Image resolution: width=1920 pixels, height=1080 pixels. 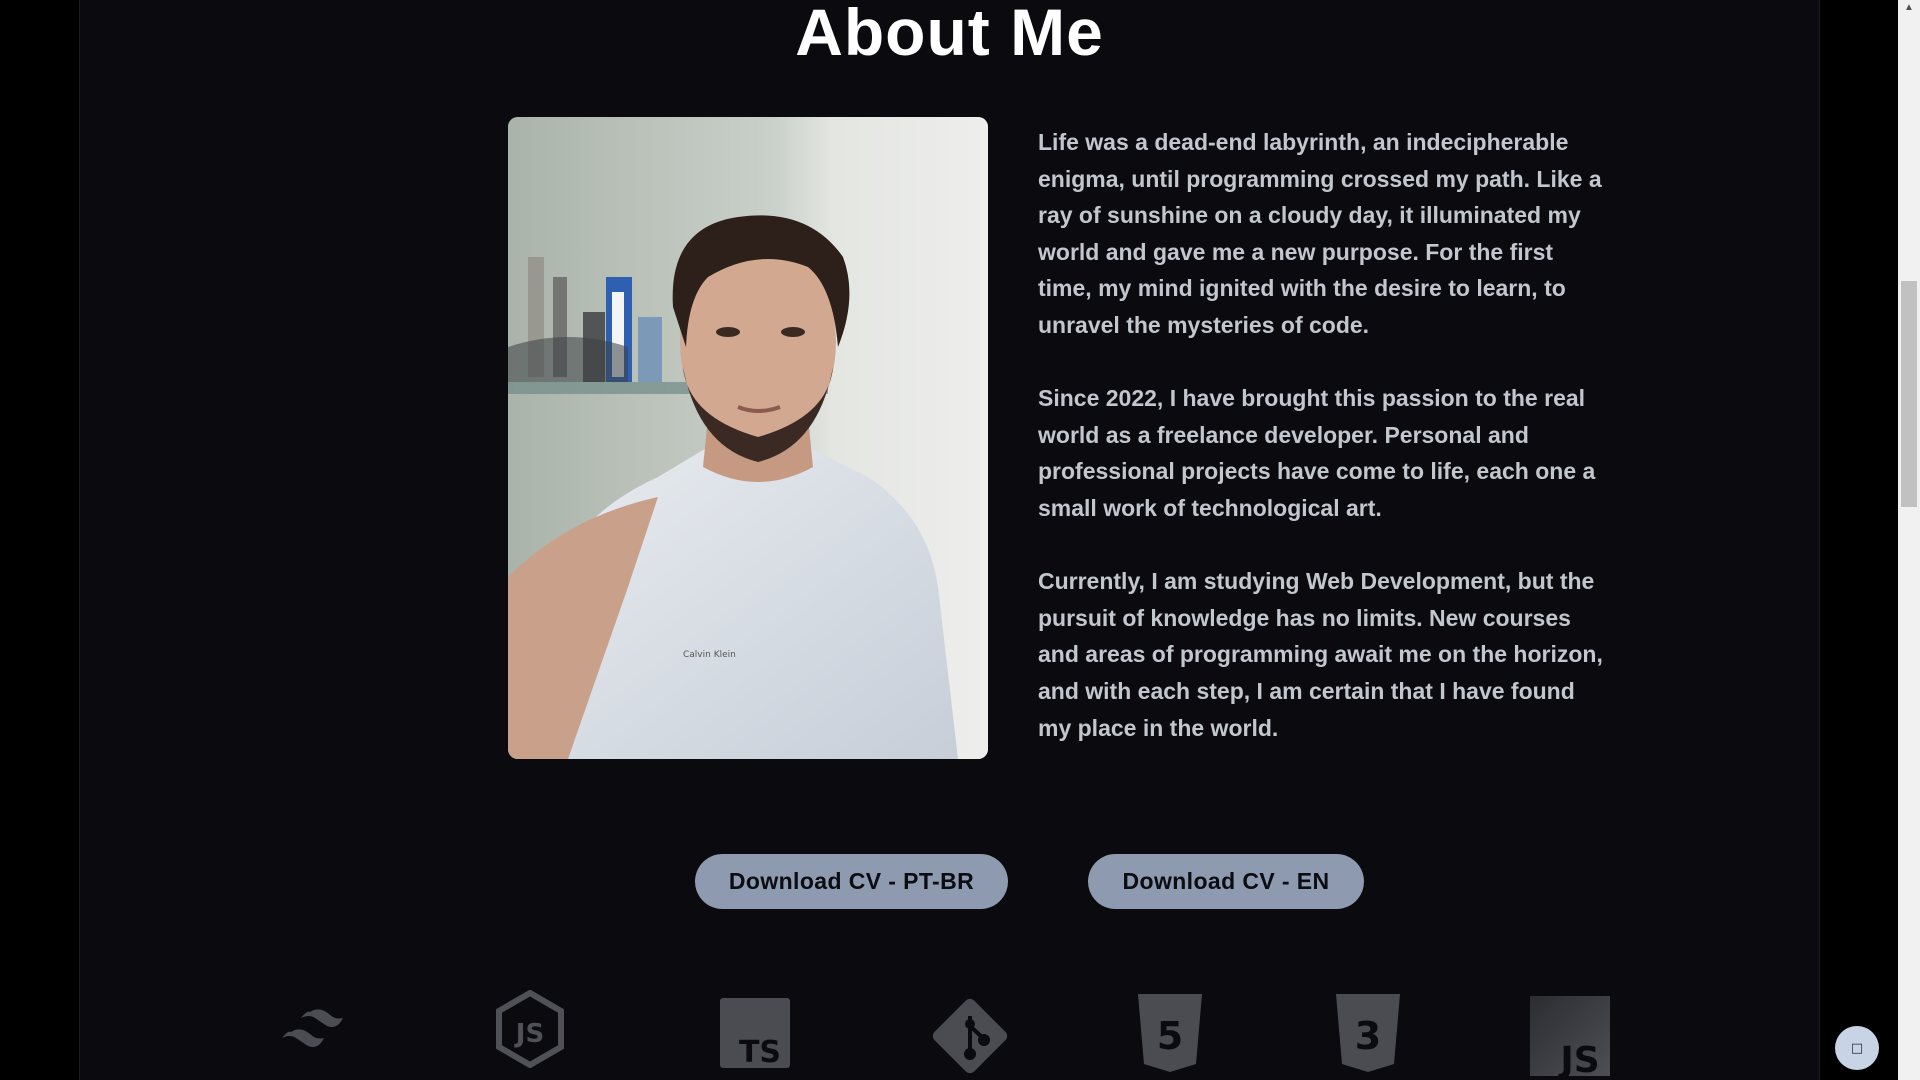 I want to click on tailwind-icon, so click(x=310, y=1035).